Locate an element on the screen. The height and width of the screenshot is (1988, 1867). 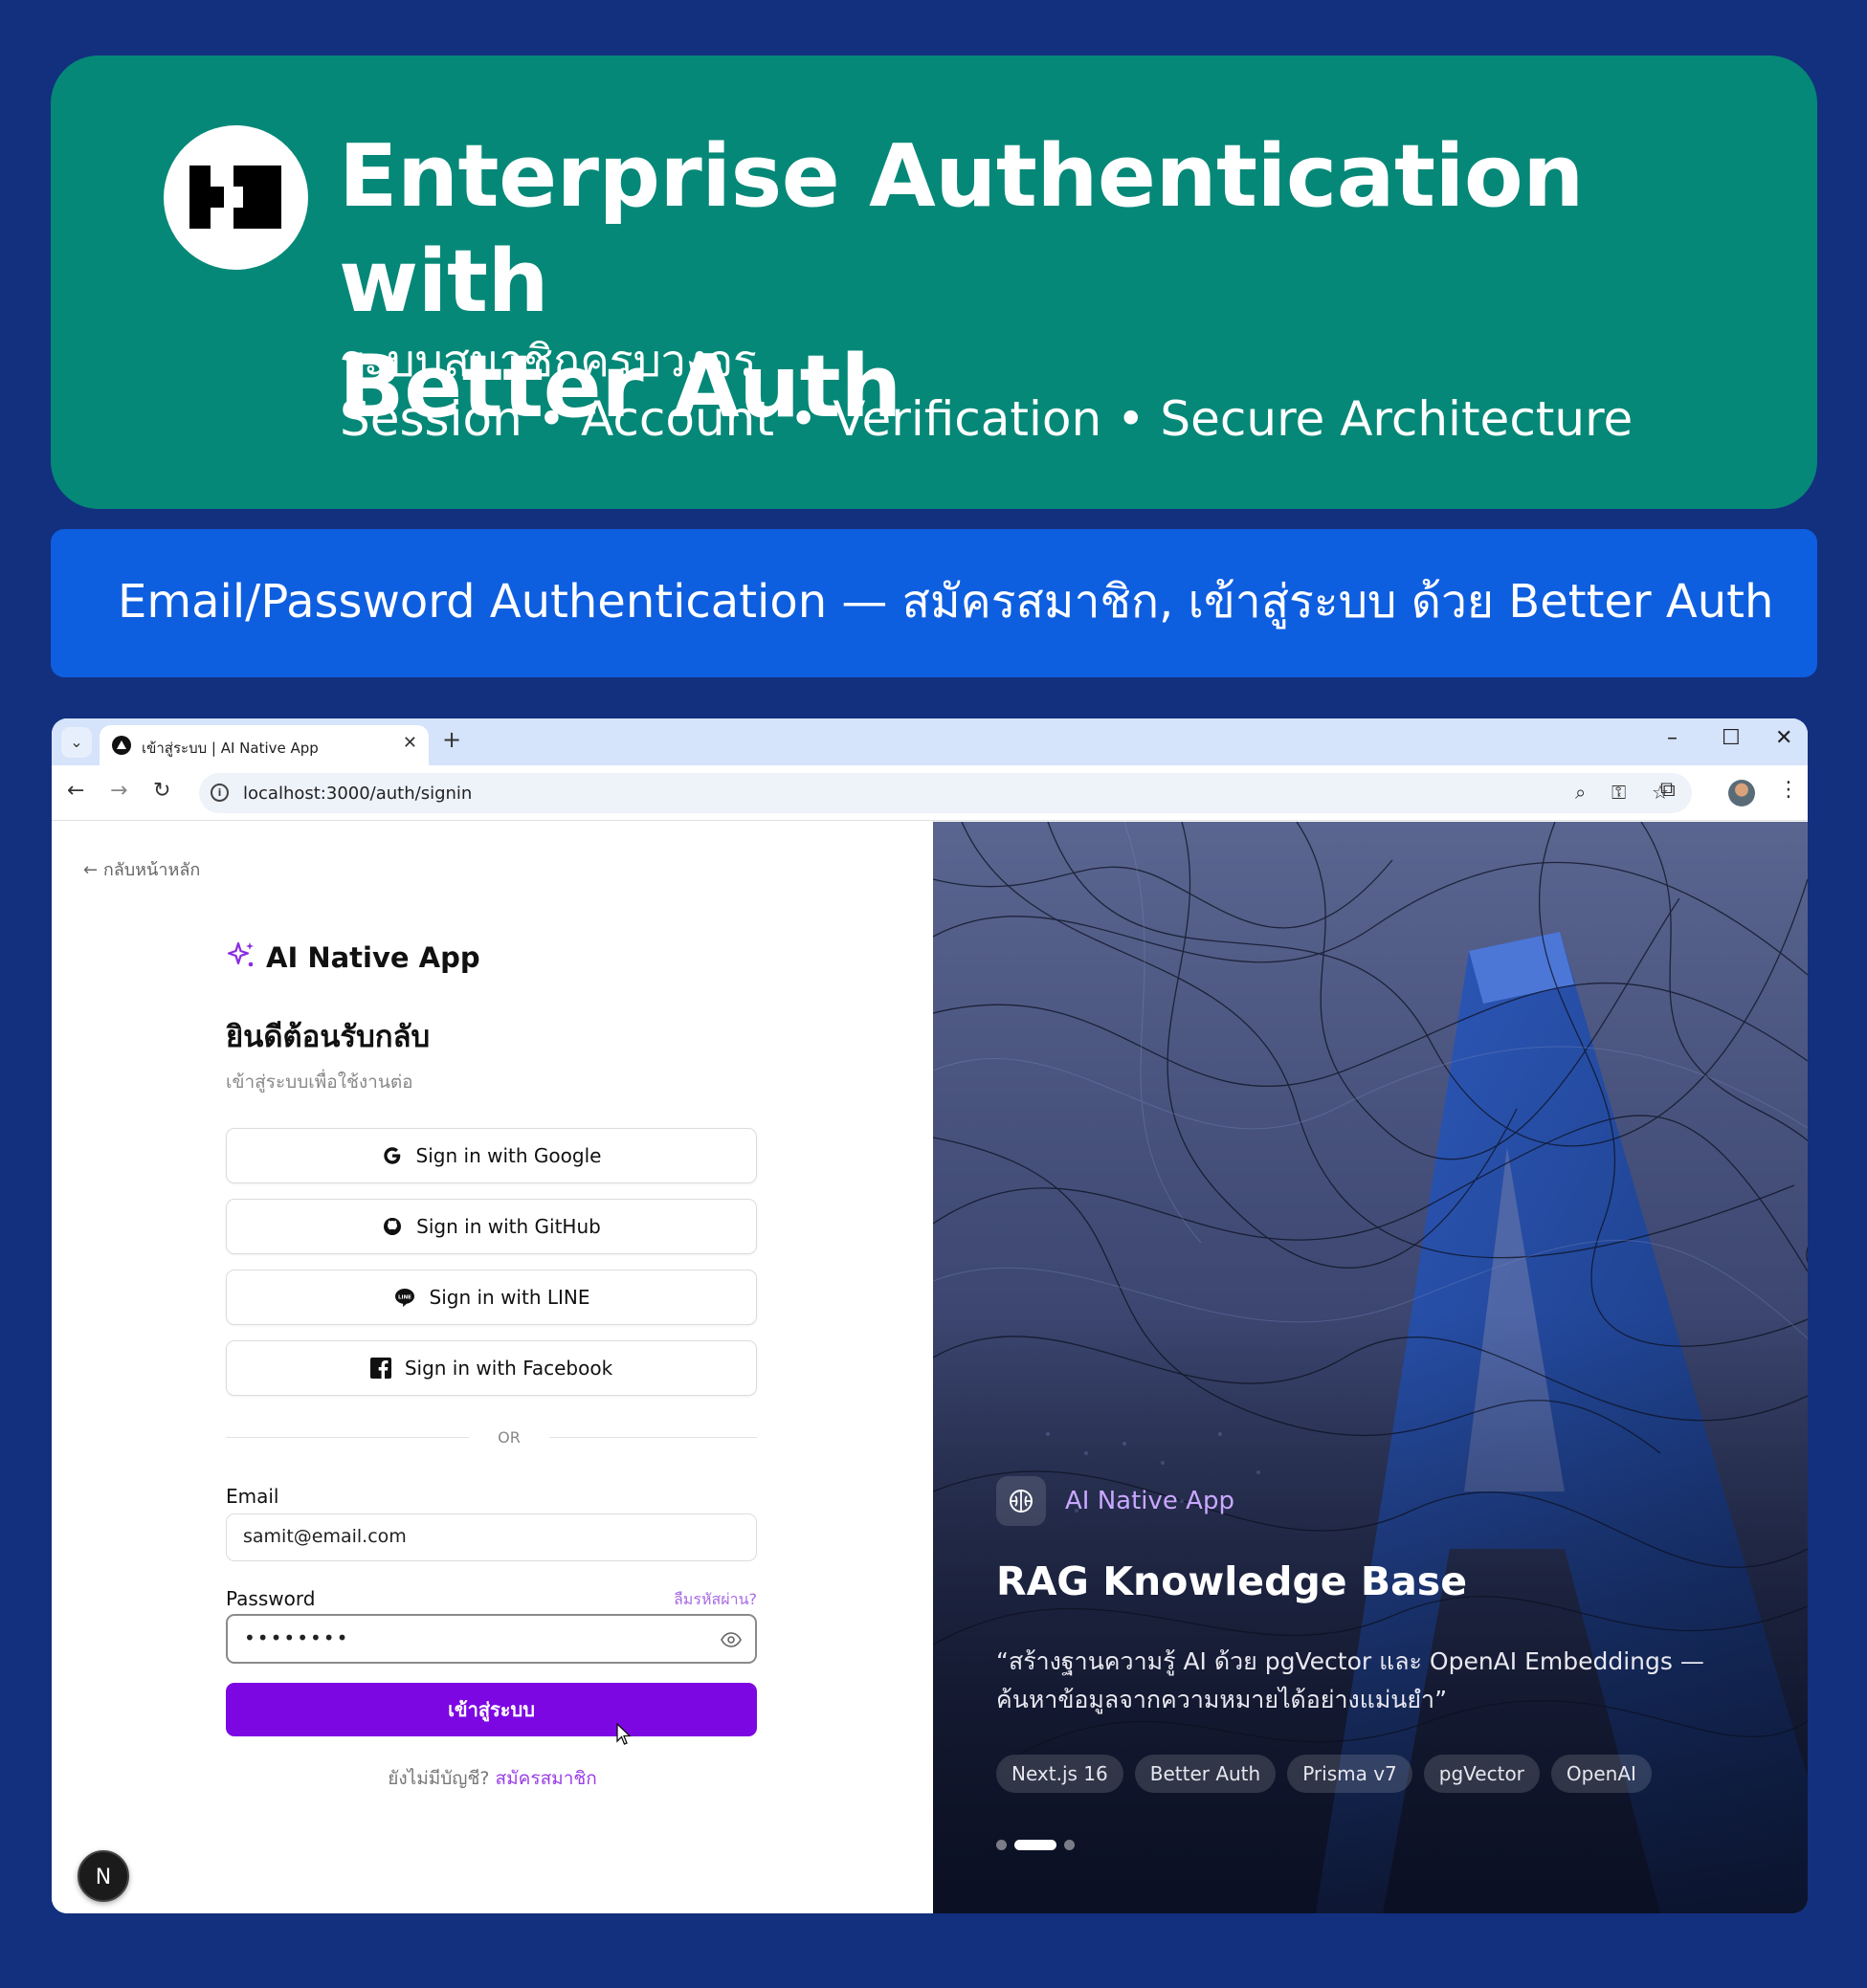
close-window-icon: ✕ is located at coordinates (1783, 738).